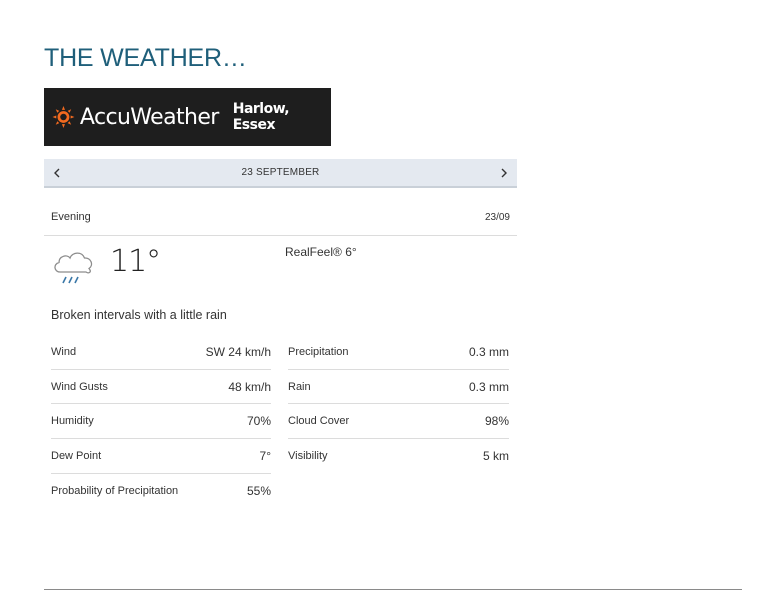  Describe the element at coordinates (280, 217) in the screenshot. I see `period-row: Evening 23/09` at that location.